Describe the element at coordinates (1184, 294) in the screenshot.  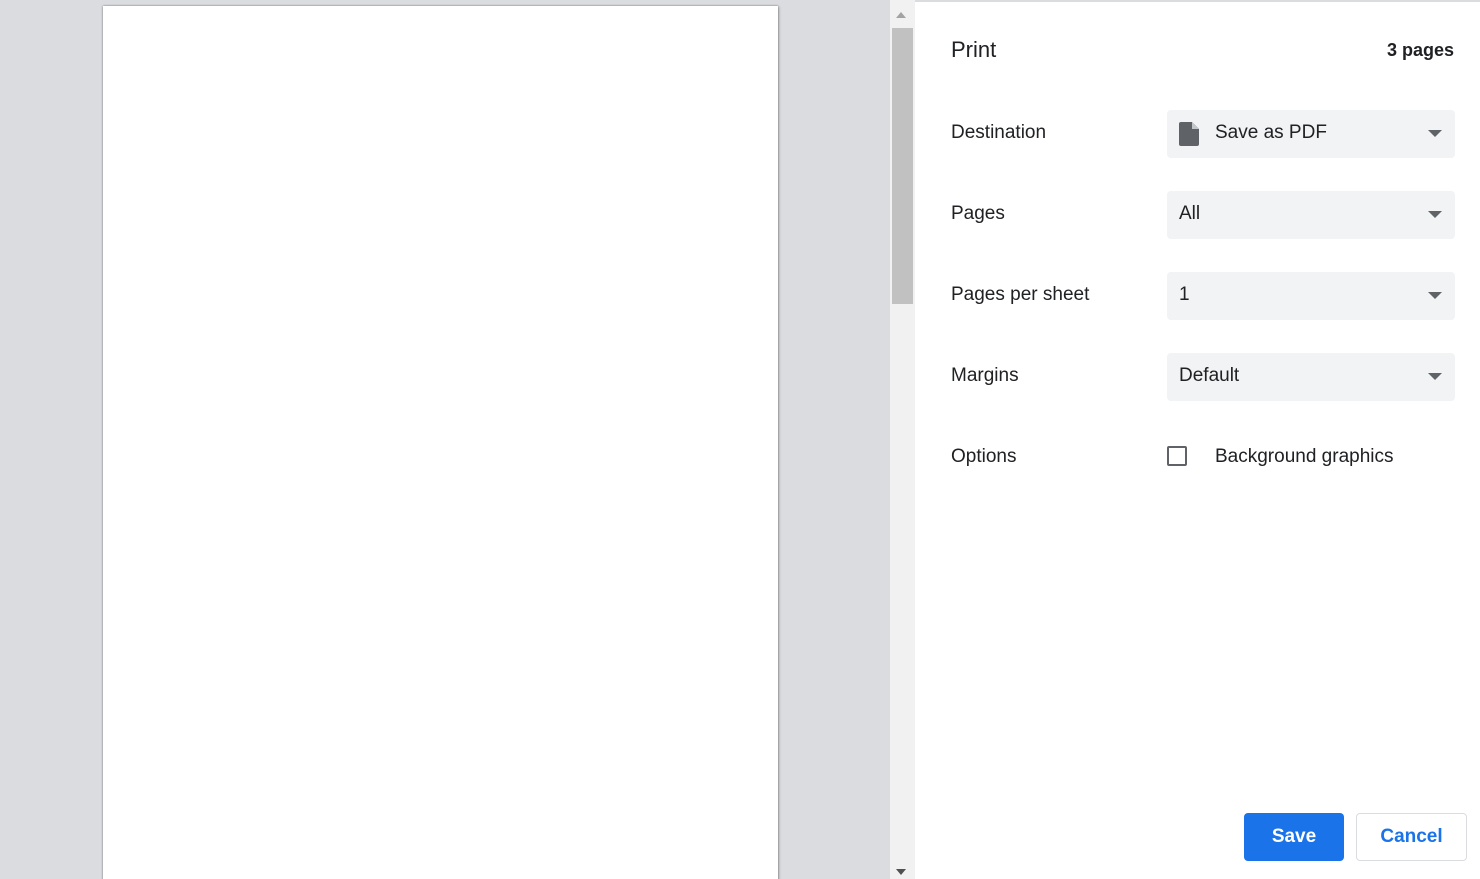
I see `pages-per-sheet-value: 1` at that location.